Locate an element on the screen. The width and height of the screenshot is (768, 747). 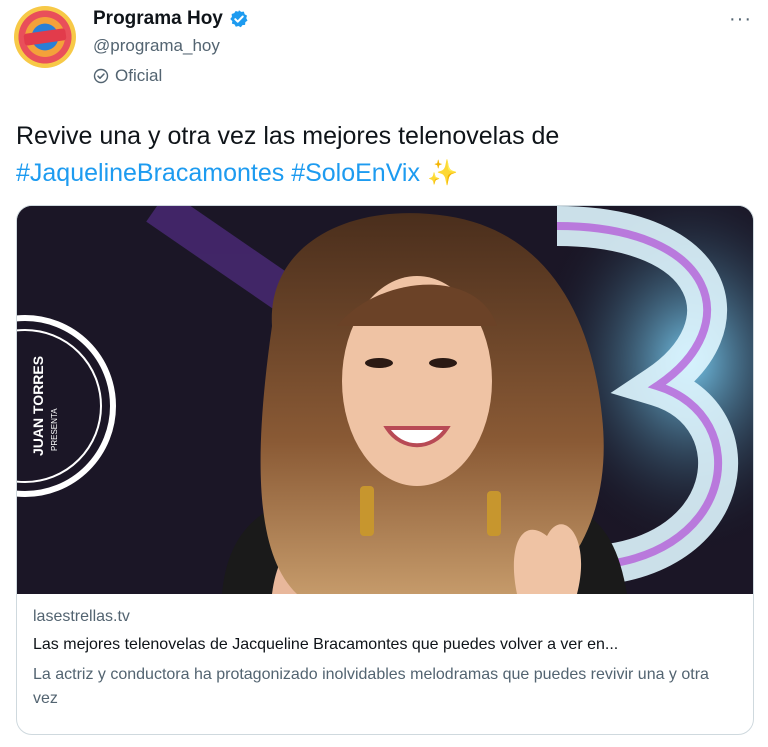
official-check-icon is located at coordinates (101, 76).